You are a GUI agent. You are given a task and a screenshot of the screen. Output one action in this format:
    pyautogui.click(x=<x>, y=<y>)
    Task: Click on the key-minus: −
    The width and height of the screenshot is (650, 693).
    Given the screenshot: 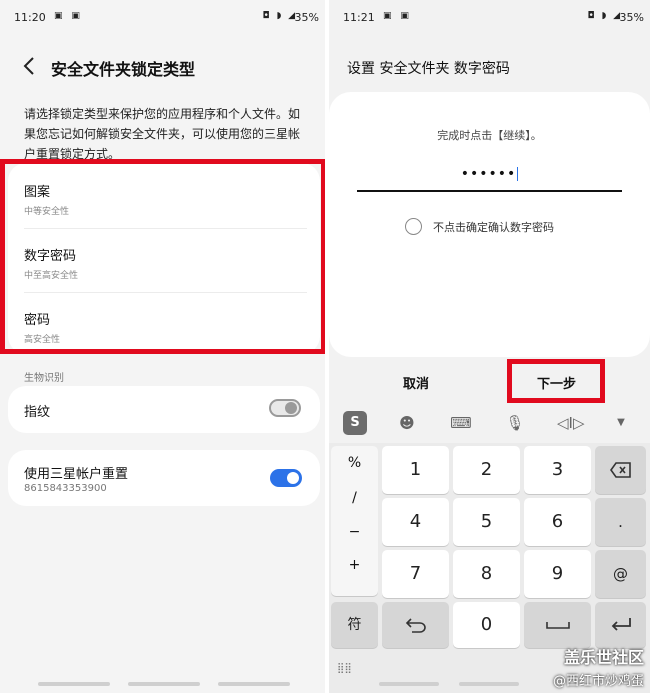 What is the action you would take?
    pyautogui.click(x=354, y=532)
    